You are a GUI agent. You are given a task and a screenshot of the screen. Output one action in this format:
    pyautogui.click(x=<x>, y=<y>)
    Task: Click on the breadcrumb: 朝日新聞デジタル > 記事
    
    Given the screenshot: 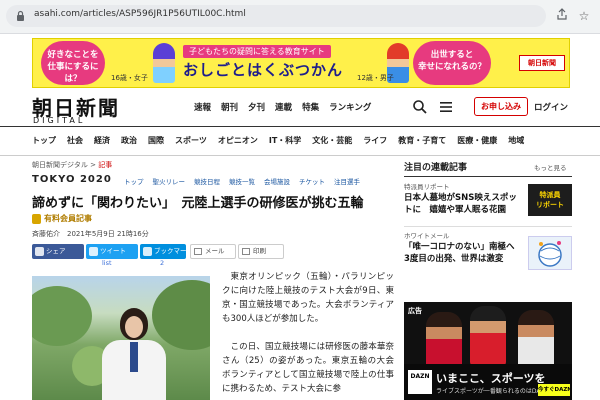 What is the action you would take?
    pyautogui.click(x=72, y=165)
    